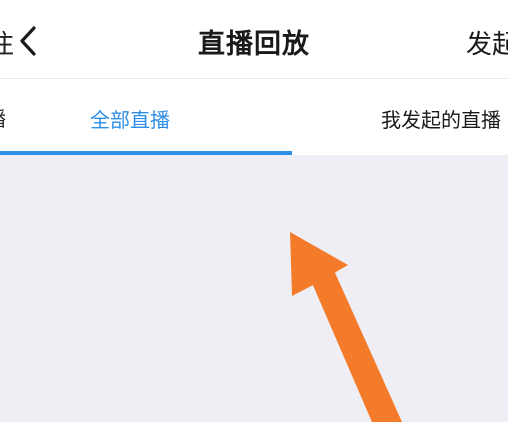 Image resolution: width=508 pixels, height=422 pixels. What do you see at coordinates (130, 118) in the screenshot?
I see `tab-all-live: 全部直播` at bounding box center [130, 118].